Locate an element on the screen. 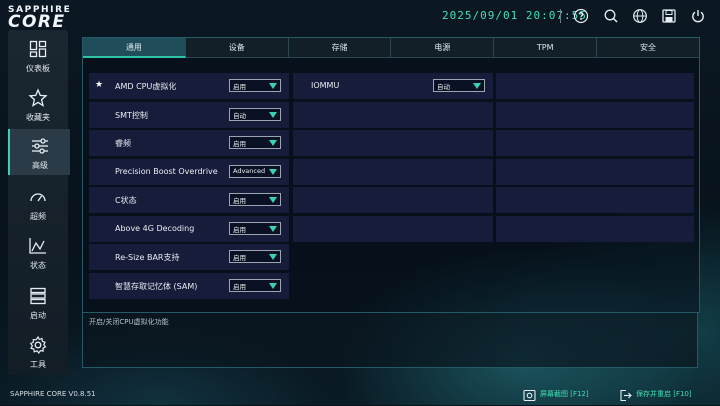  version-label: SAPPHIRE CORE V0.8.51 is located at coordinates (53, 394).